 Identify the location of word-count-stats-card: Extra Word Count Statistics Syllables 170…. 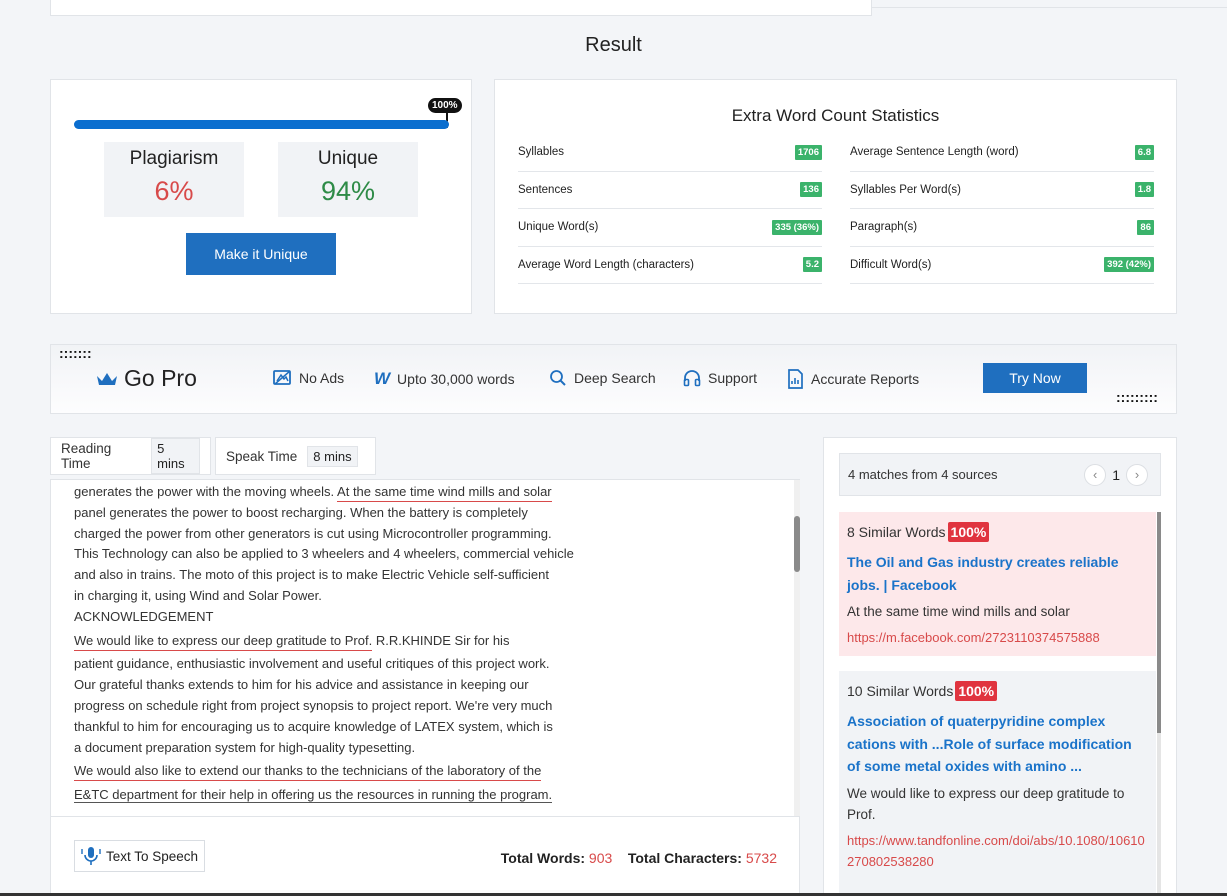
(835, 196).